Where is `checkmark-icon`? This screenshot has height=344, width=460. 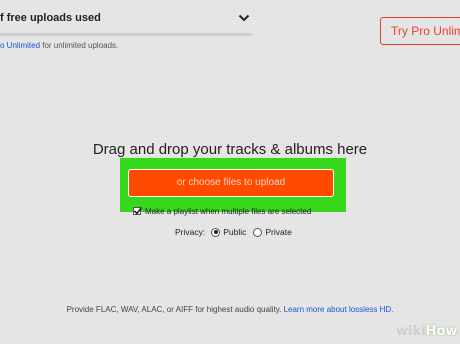
checkmark-icon is located at coordinates (138, 211).